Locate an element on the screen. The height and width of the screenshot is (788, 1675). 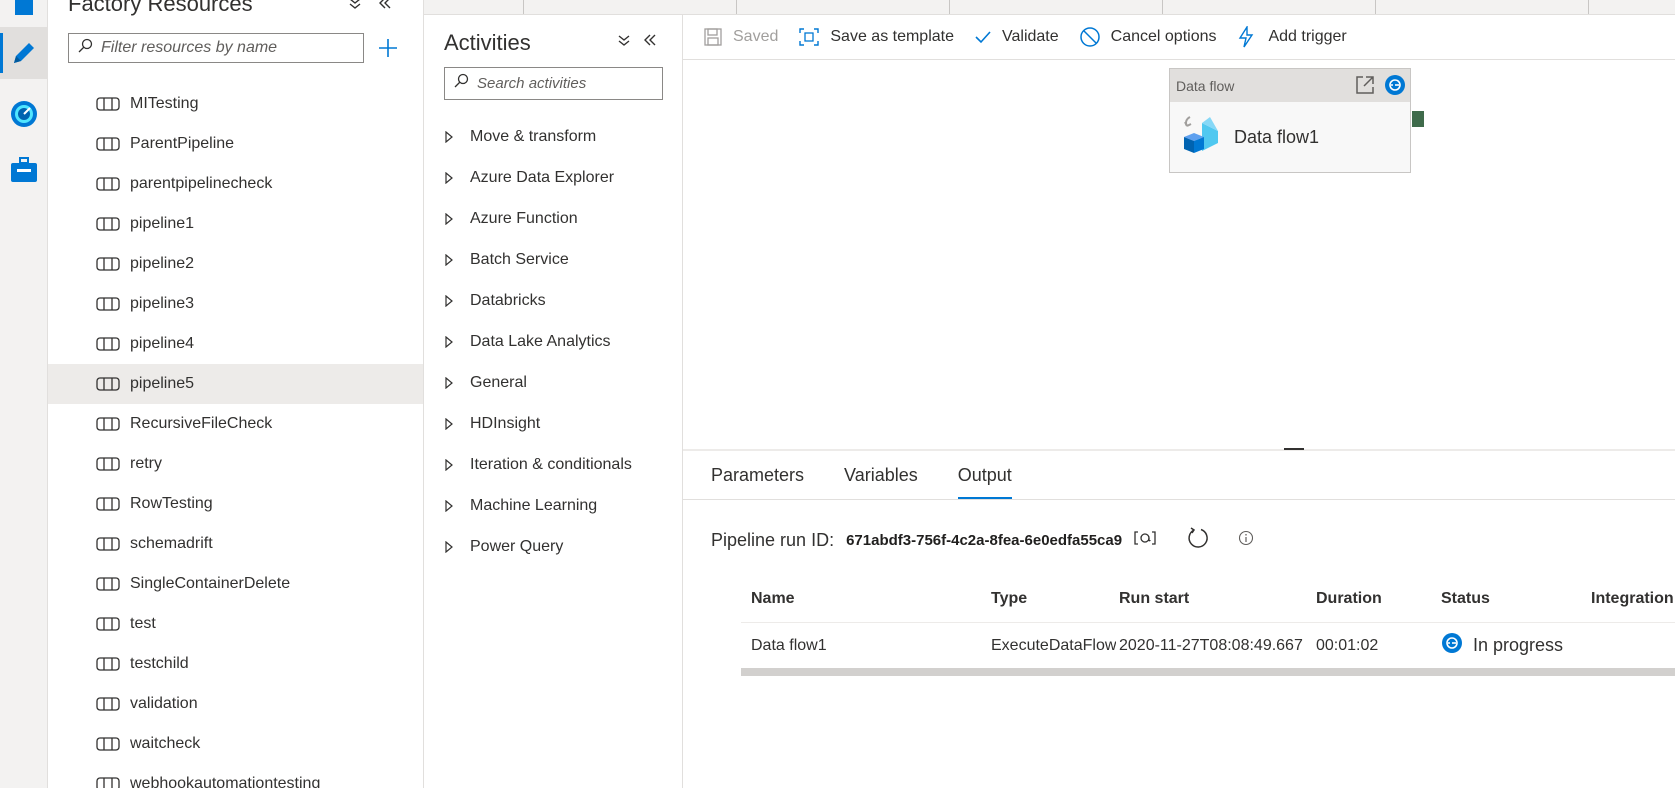
pipeline-list-item: test is located at coordinates (235, 624).